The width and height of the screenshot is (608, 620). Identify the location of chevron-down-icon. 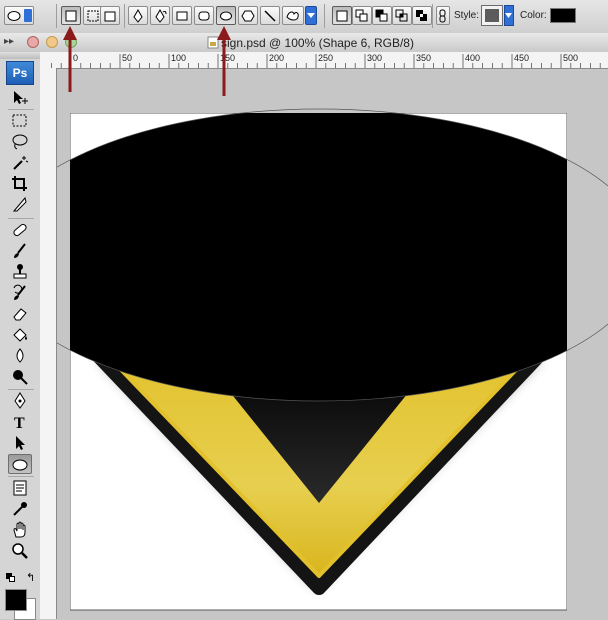
(28, 15).